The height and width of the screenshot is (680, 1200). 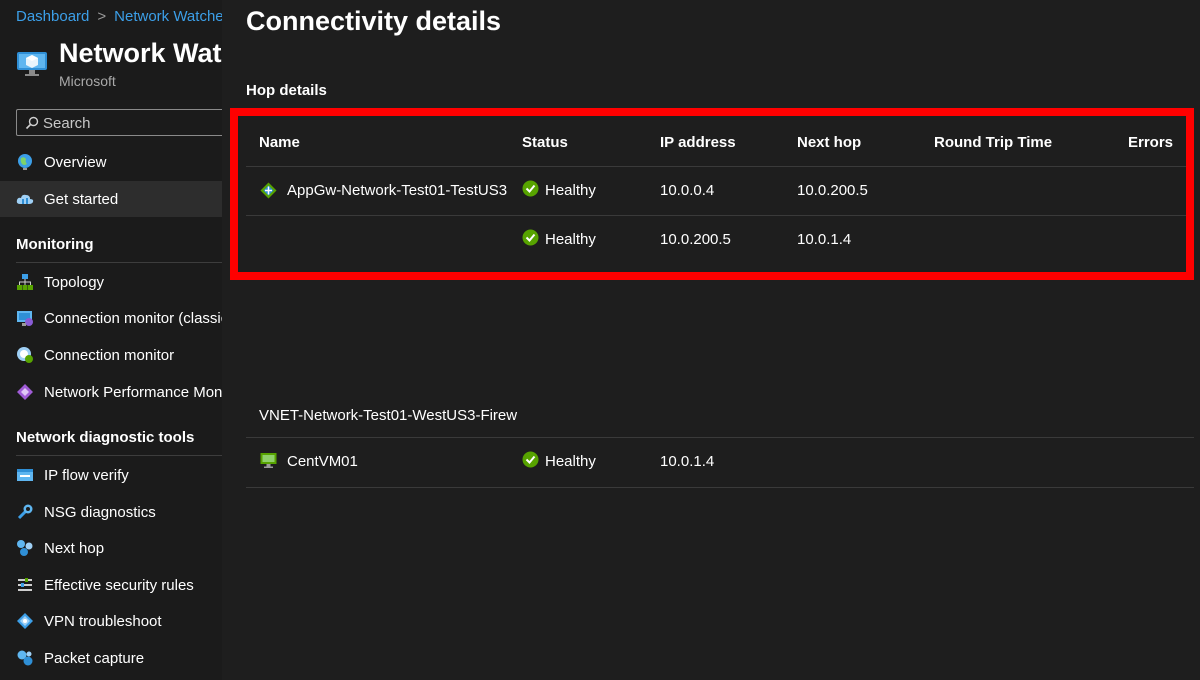 I want to click on sidebar-item-label: Packet capture, so click(x=94, y=658).